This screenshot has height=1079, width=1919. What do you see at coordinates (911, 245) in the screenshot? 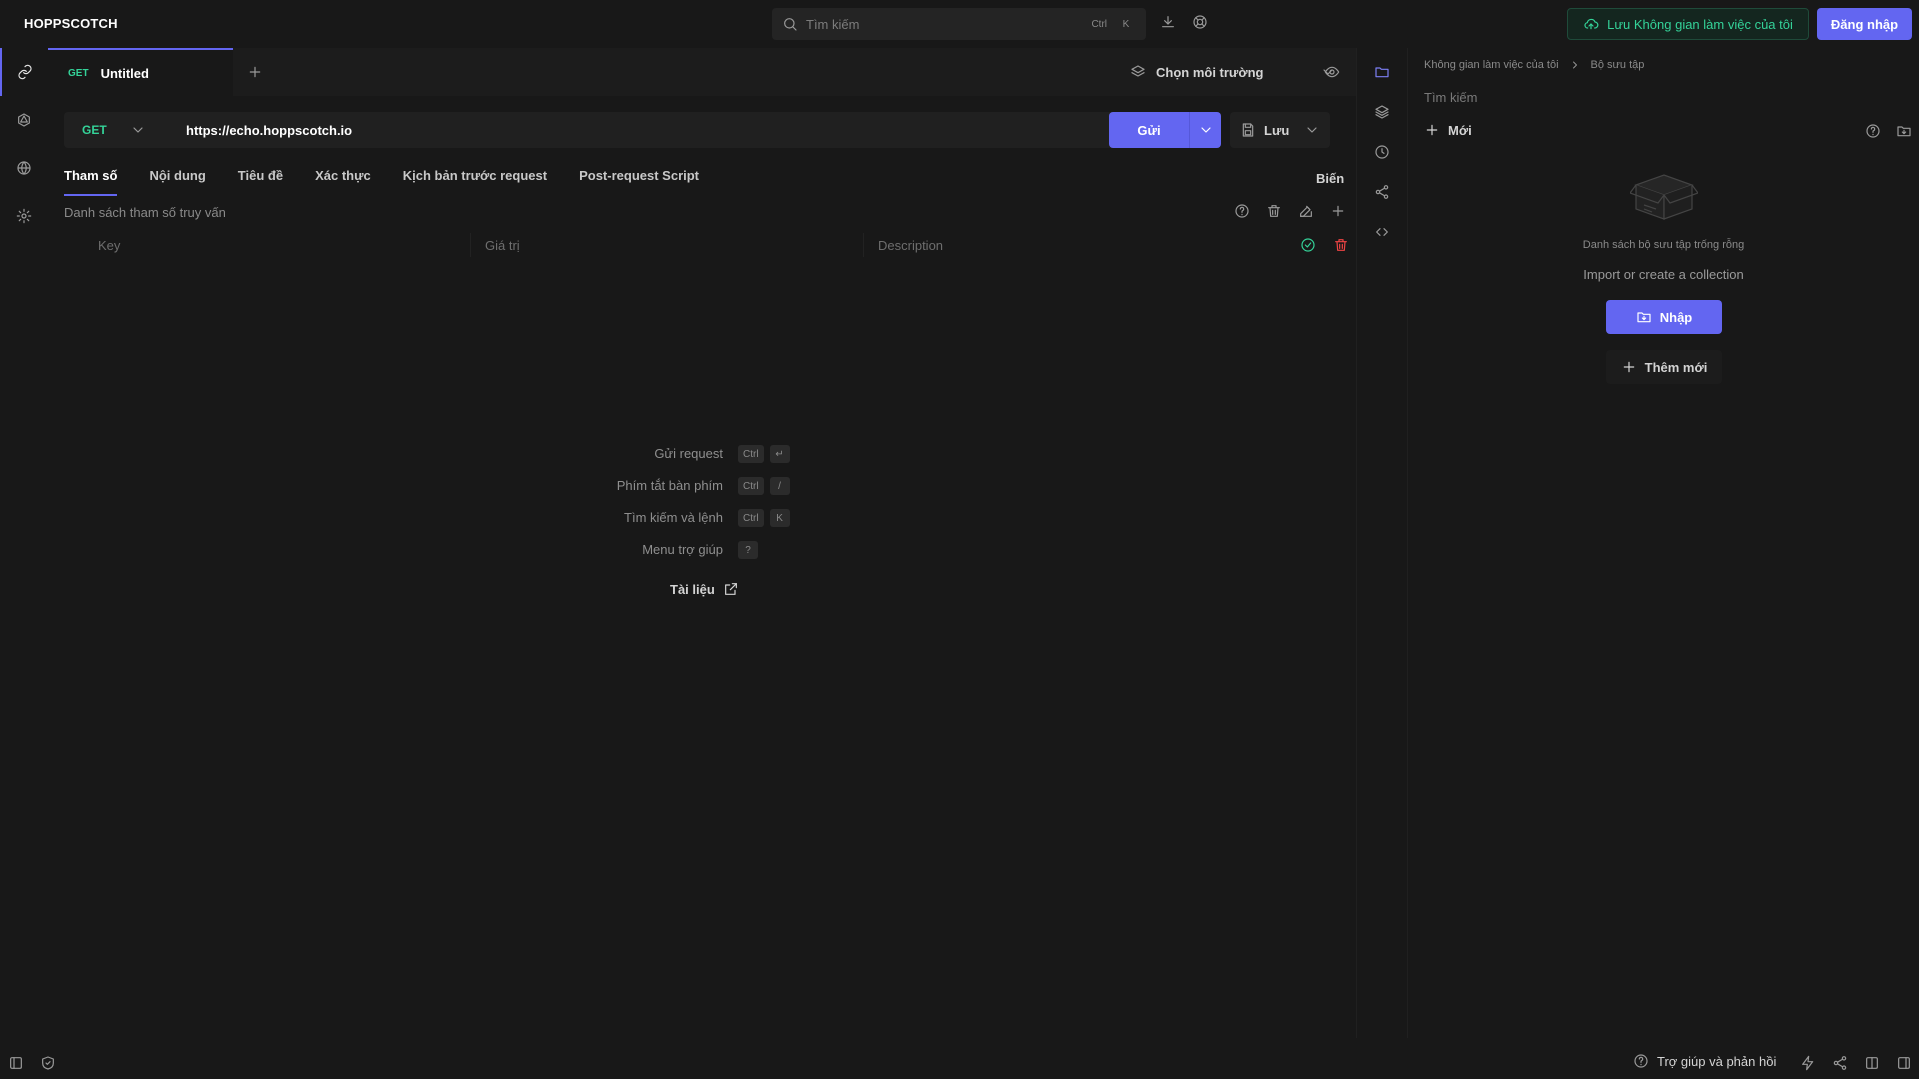
I see `column-description: Description` at bounding box center [911, 245].